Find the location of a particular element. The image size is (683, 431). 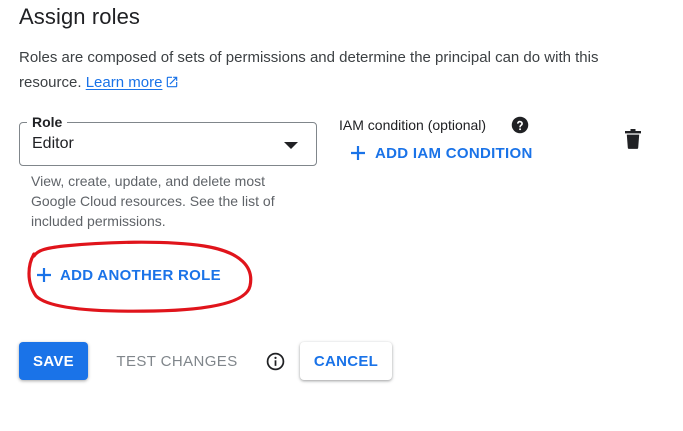

add-iam-condition-button: ADD IAM CONDITION is located at coordinates (441, 153).